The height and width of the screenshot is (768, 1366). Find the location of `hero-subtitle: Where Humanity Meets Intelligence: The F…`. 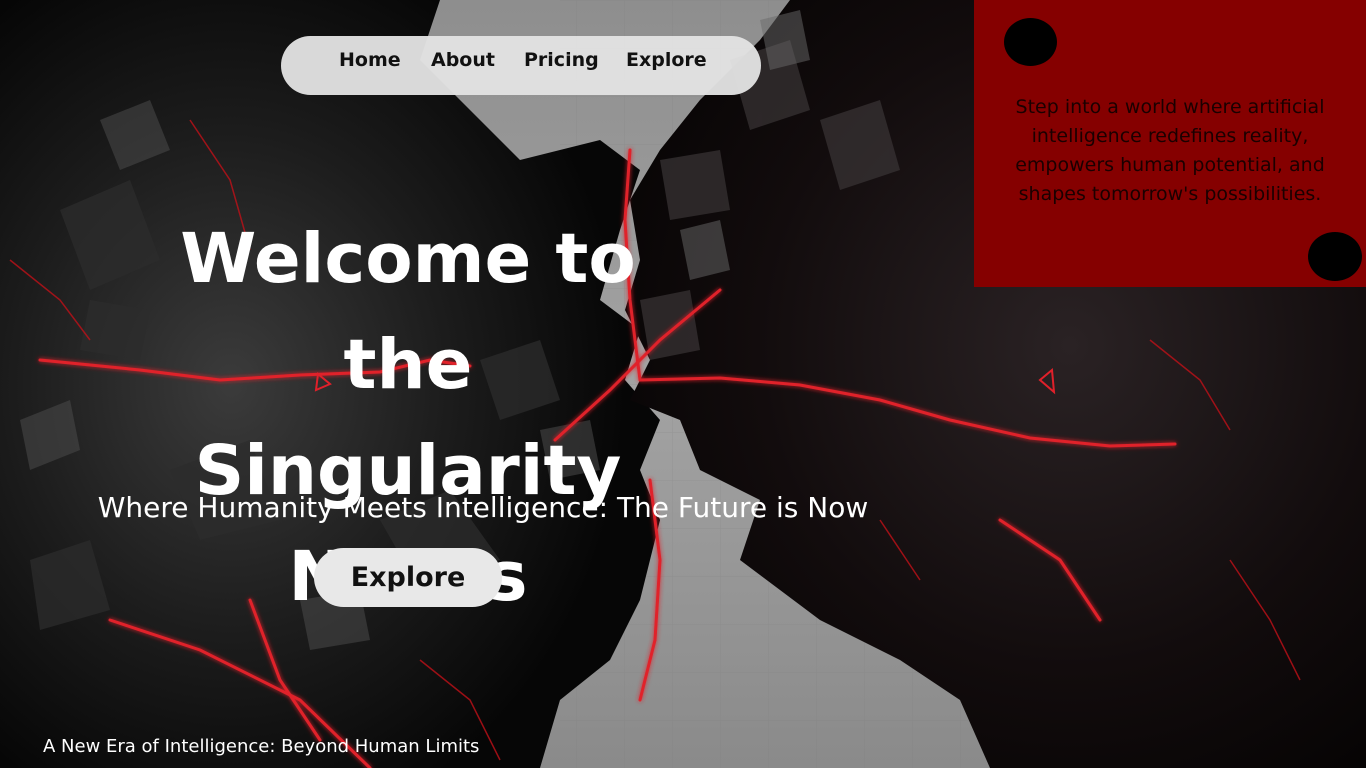

hero-subtitle: Where Humanity Meets Intelligence: The F… is located at coordinates (483, 507).